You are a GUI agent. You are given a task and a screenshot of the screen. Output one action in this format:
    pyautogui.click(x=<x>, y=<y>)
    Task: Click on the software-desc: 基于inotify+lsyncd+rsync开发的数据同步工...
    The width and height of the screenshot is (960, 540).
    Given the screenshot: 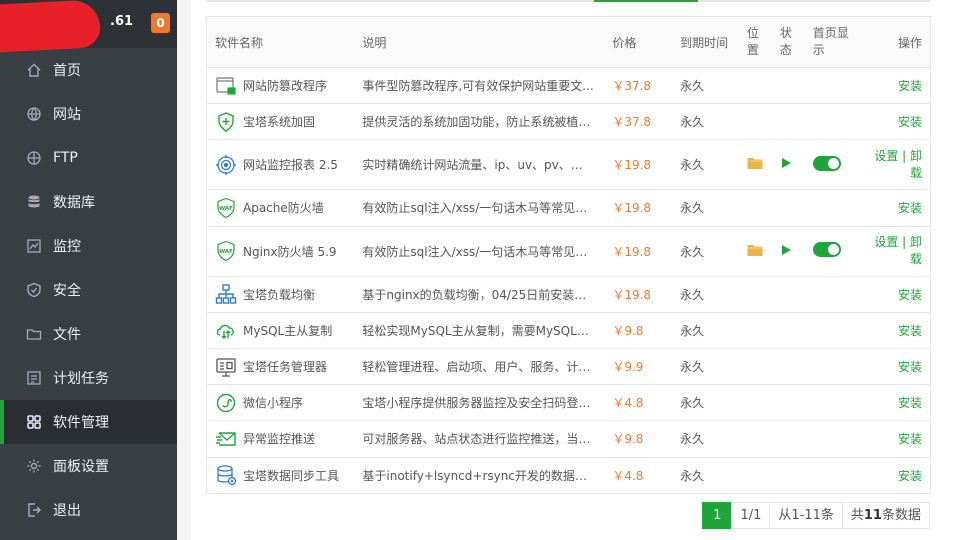 What is the action you would take?
    pyautogui.click(x=478, y=475)
    